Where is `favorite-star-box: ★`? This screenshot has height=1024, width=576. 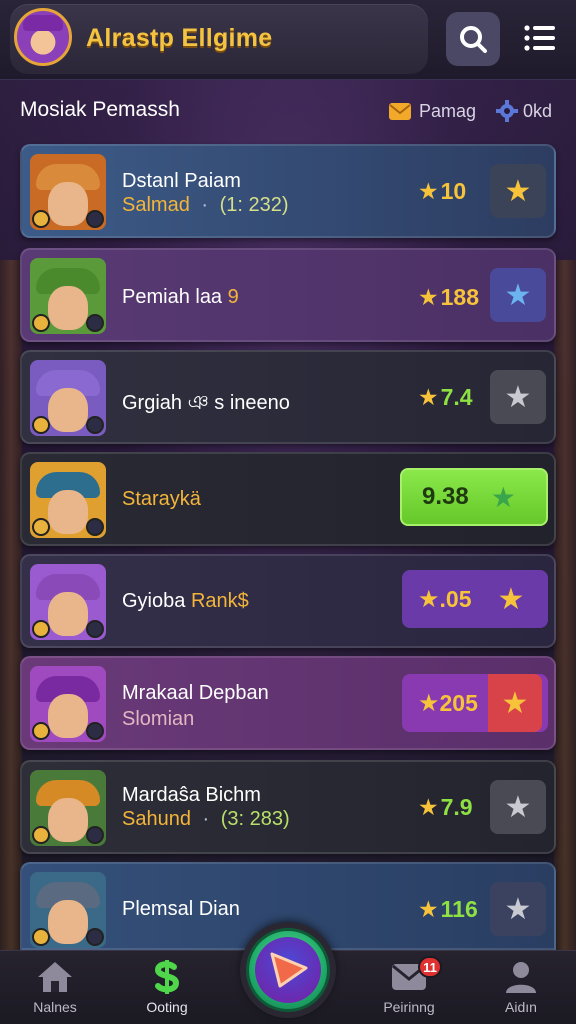 favorite-star-box: ★ is located at coordinates (514, 703).